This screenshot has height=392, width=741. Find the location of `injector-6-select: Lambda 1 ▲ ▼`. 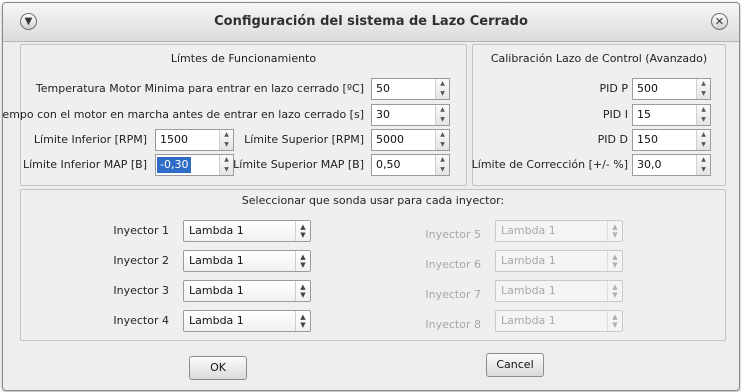

injector-6-select: Lambda 1 ▲ ▼ is located at coordinates (559, 261).